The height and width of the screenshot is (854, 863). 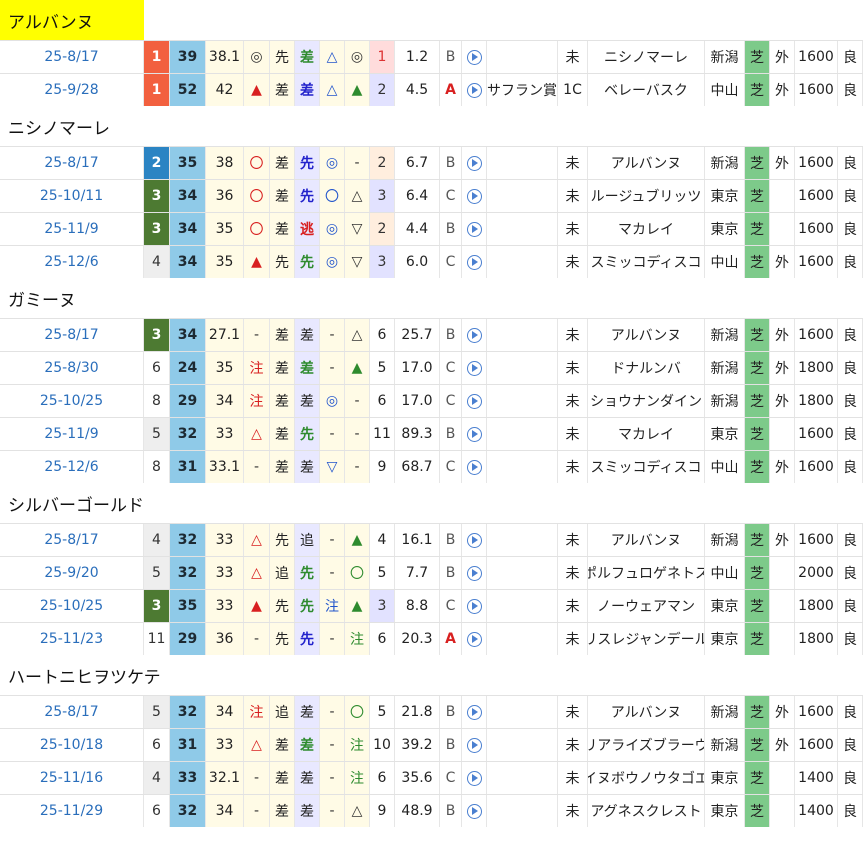 I want to click on cell-m3: -, so click(x=332, y=639).